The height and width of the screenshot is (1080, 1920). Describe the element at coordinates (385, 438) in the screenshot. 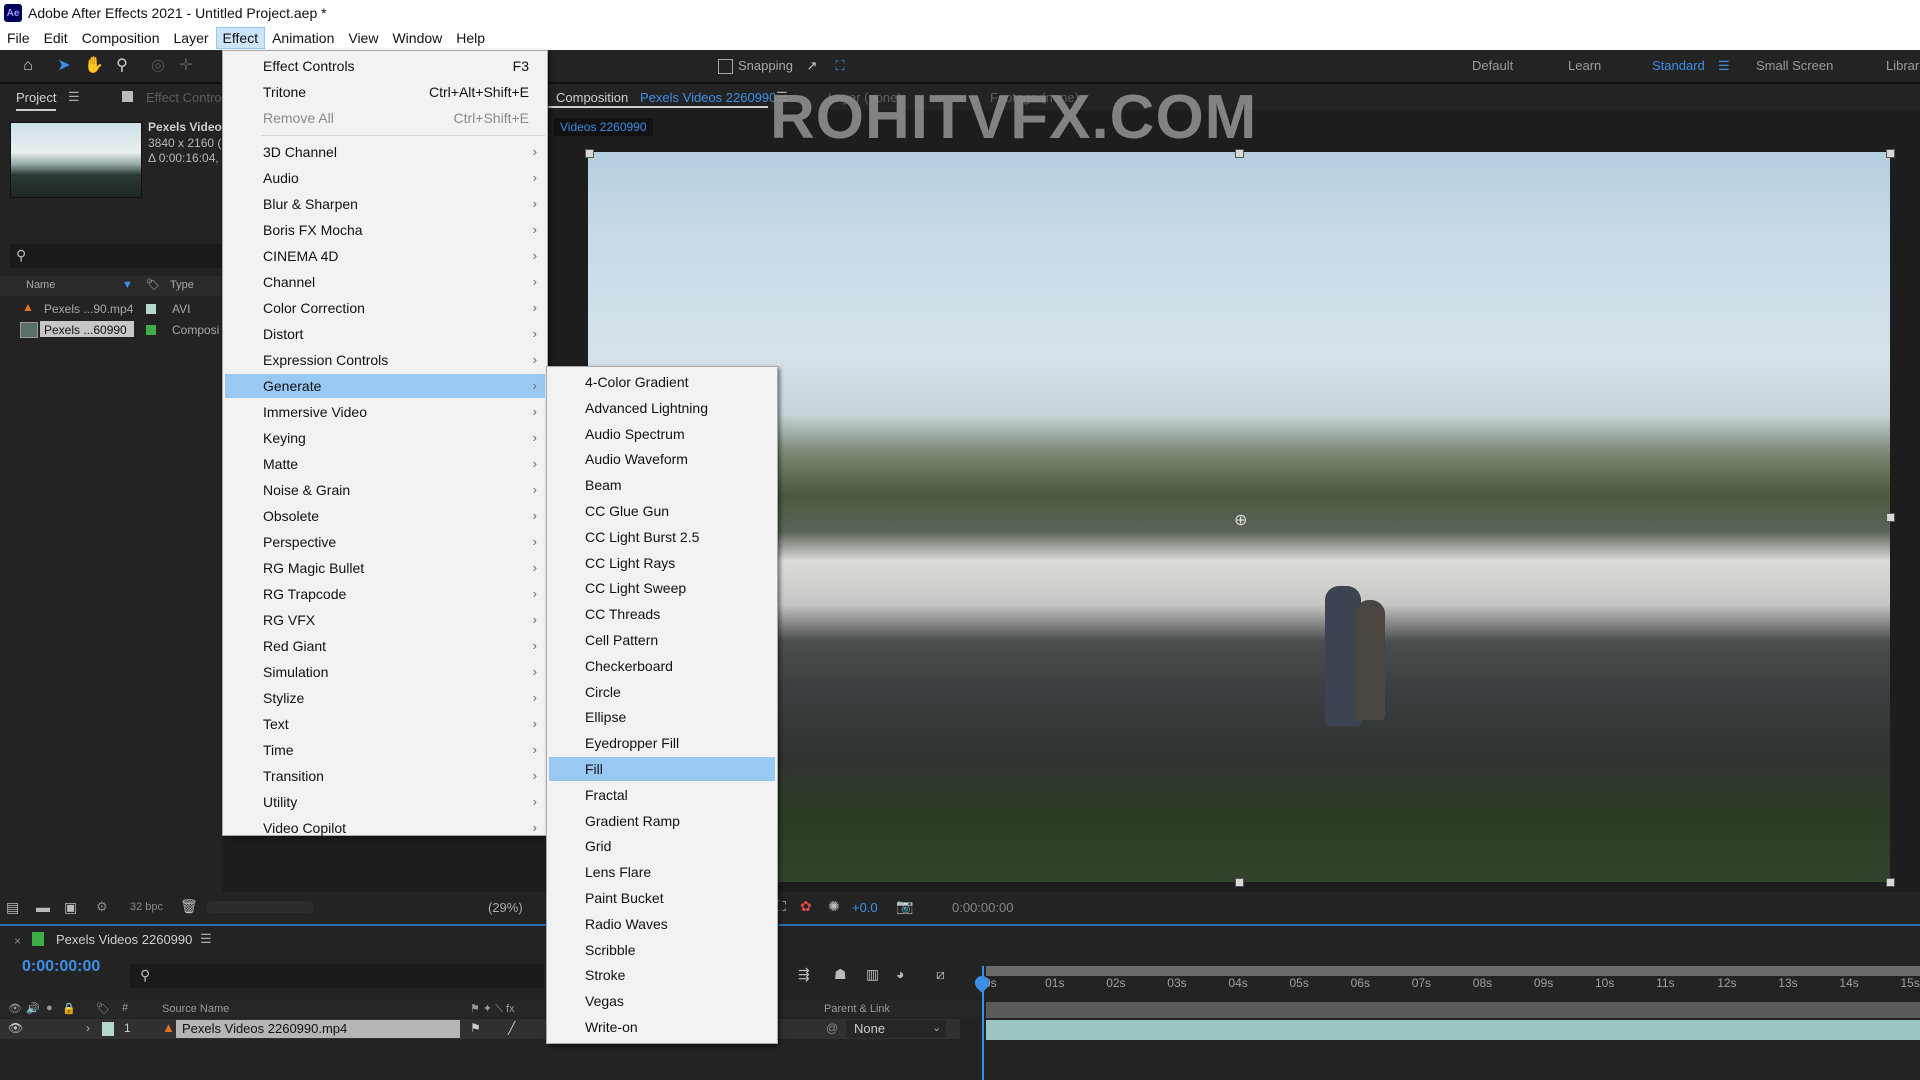

I see `effect-menu-item-keying: Keying ›` at that location.